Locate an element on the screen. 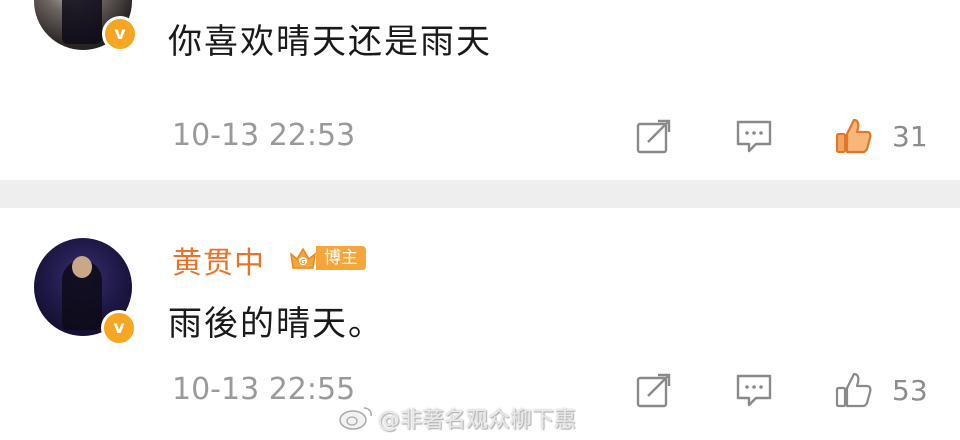 This screenshot has height=440, width=960. host-badge: G 博主 is located at coordinates (327, 258).